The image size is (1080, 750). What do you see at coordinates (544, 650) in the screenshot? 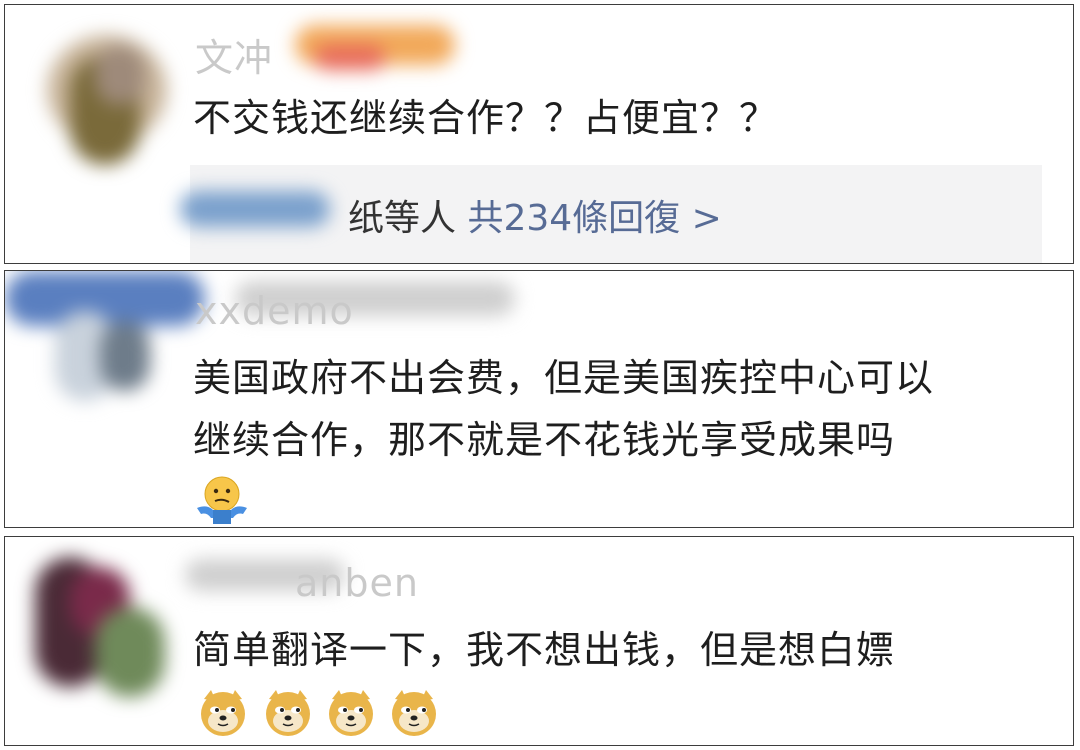
I see `comment-text: 简单翻译一下，我不想出钱，但是想白嫖` at bounding box center [544, 650].